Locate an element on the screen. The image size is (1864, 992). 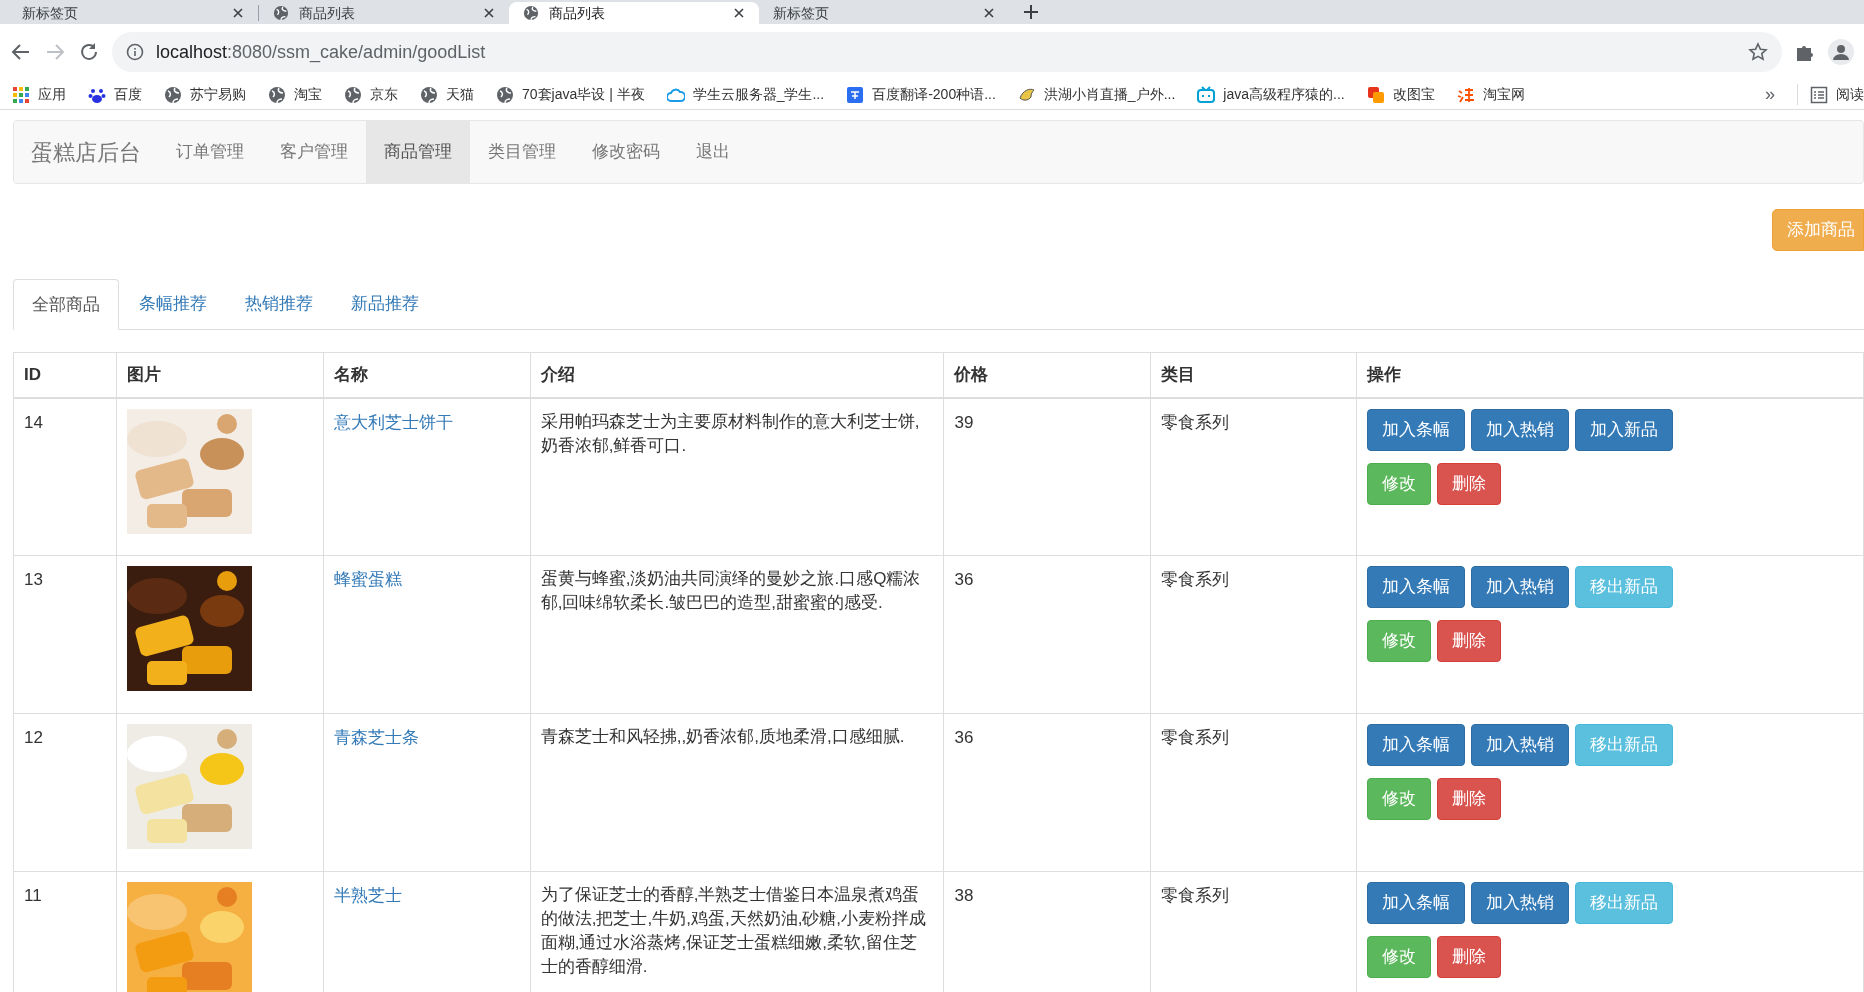
table-cell: 14 is located at coordinates (65, 476).